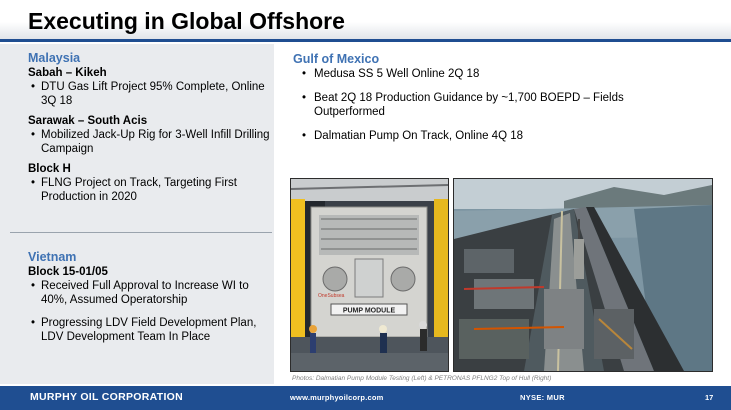 This screenshot has height=410, width=731. What do you see at coordinates (542, 397) in the screenshot?
I see `footer-ticker: NYSE: MUR` at bounding box center [542, 397].